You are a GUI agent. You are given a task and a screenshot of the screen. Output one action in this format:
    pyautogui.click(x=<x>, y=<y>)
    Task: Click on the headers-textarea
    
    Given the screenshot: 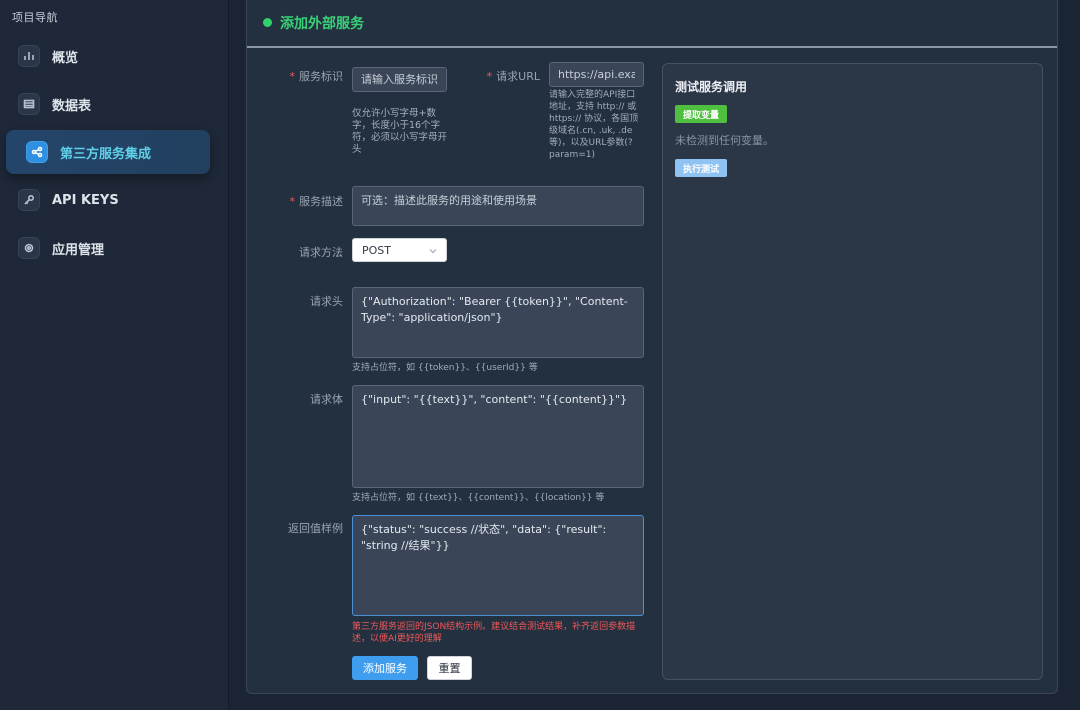 What is the action you would take?
    pyautogui.click(x=498, y=322)
    